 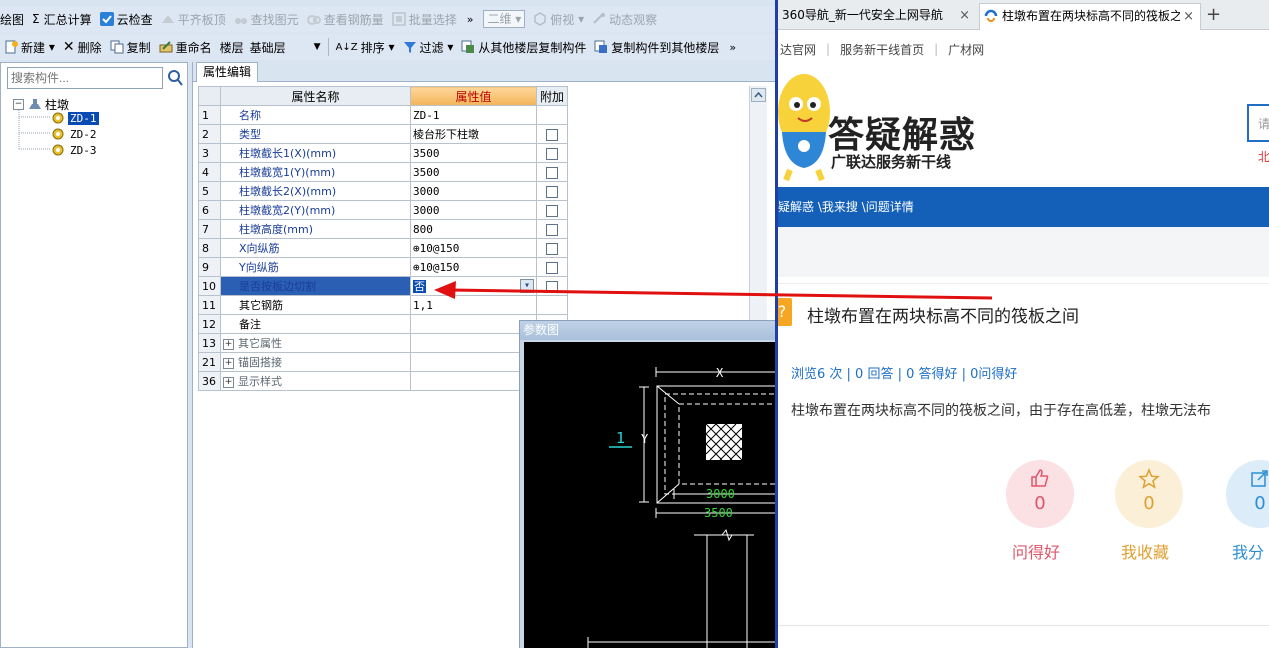 What do you see at coordinates (656, 47) in the screenshot?
I see `copy-to-floor-button: 复制构件到其他楼层` at bounding box center [656, 47].